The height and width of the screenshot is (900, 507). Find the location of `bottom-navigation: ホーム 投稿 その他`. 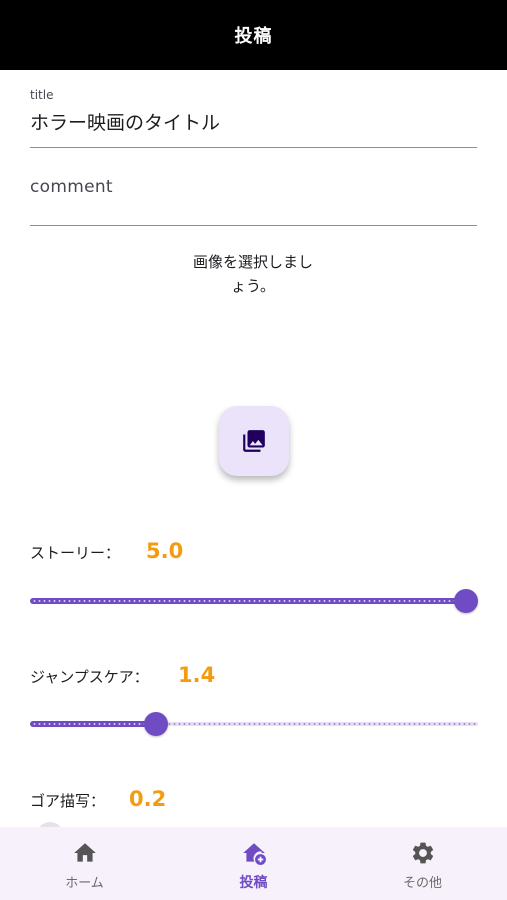

bottom-navigation: ホーム 投稿 その他 is located at coordinates (253, 863).